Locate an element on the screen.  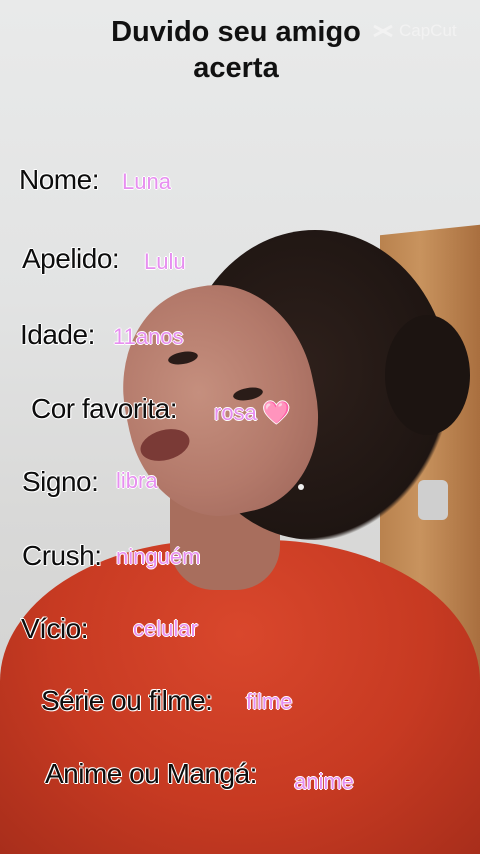
video-title: Duvido seu amigo acerta is located at coordinates (236, 50).